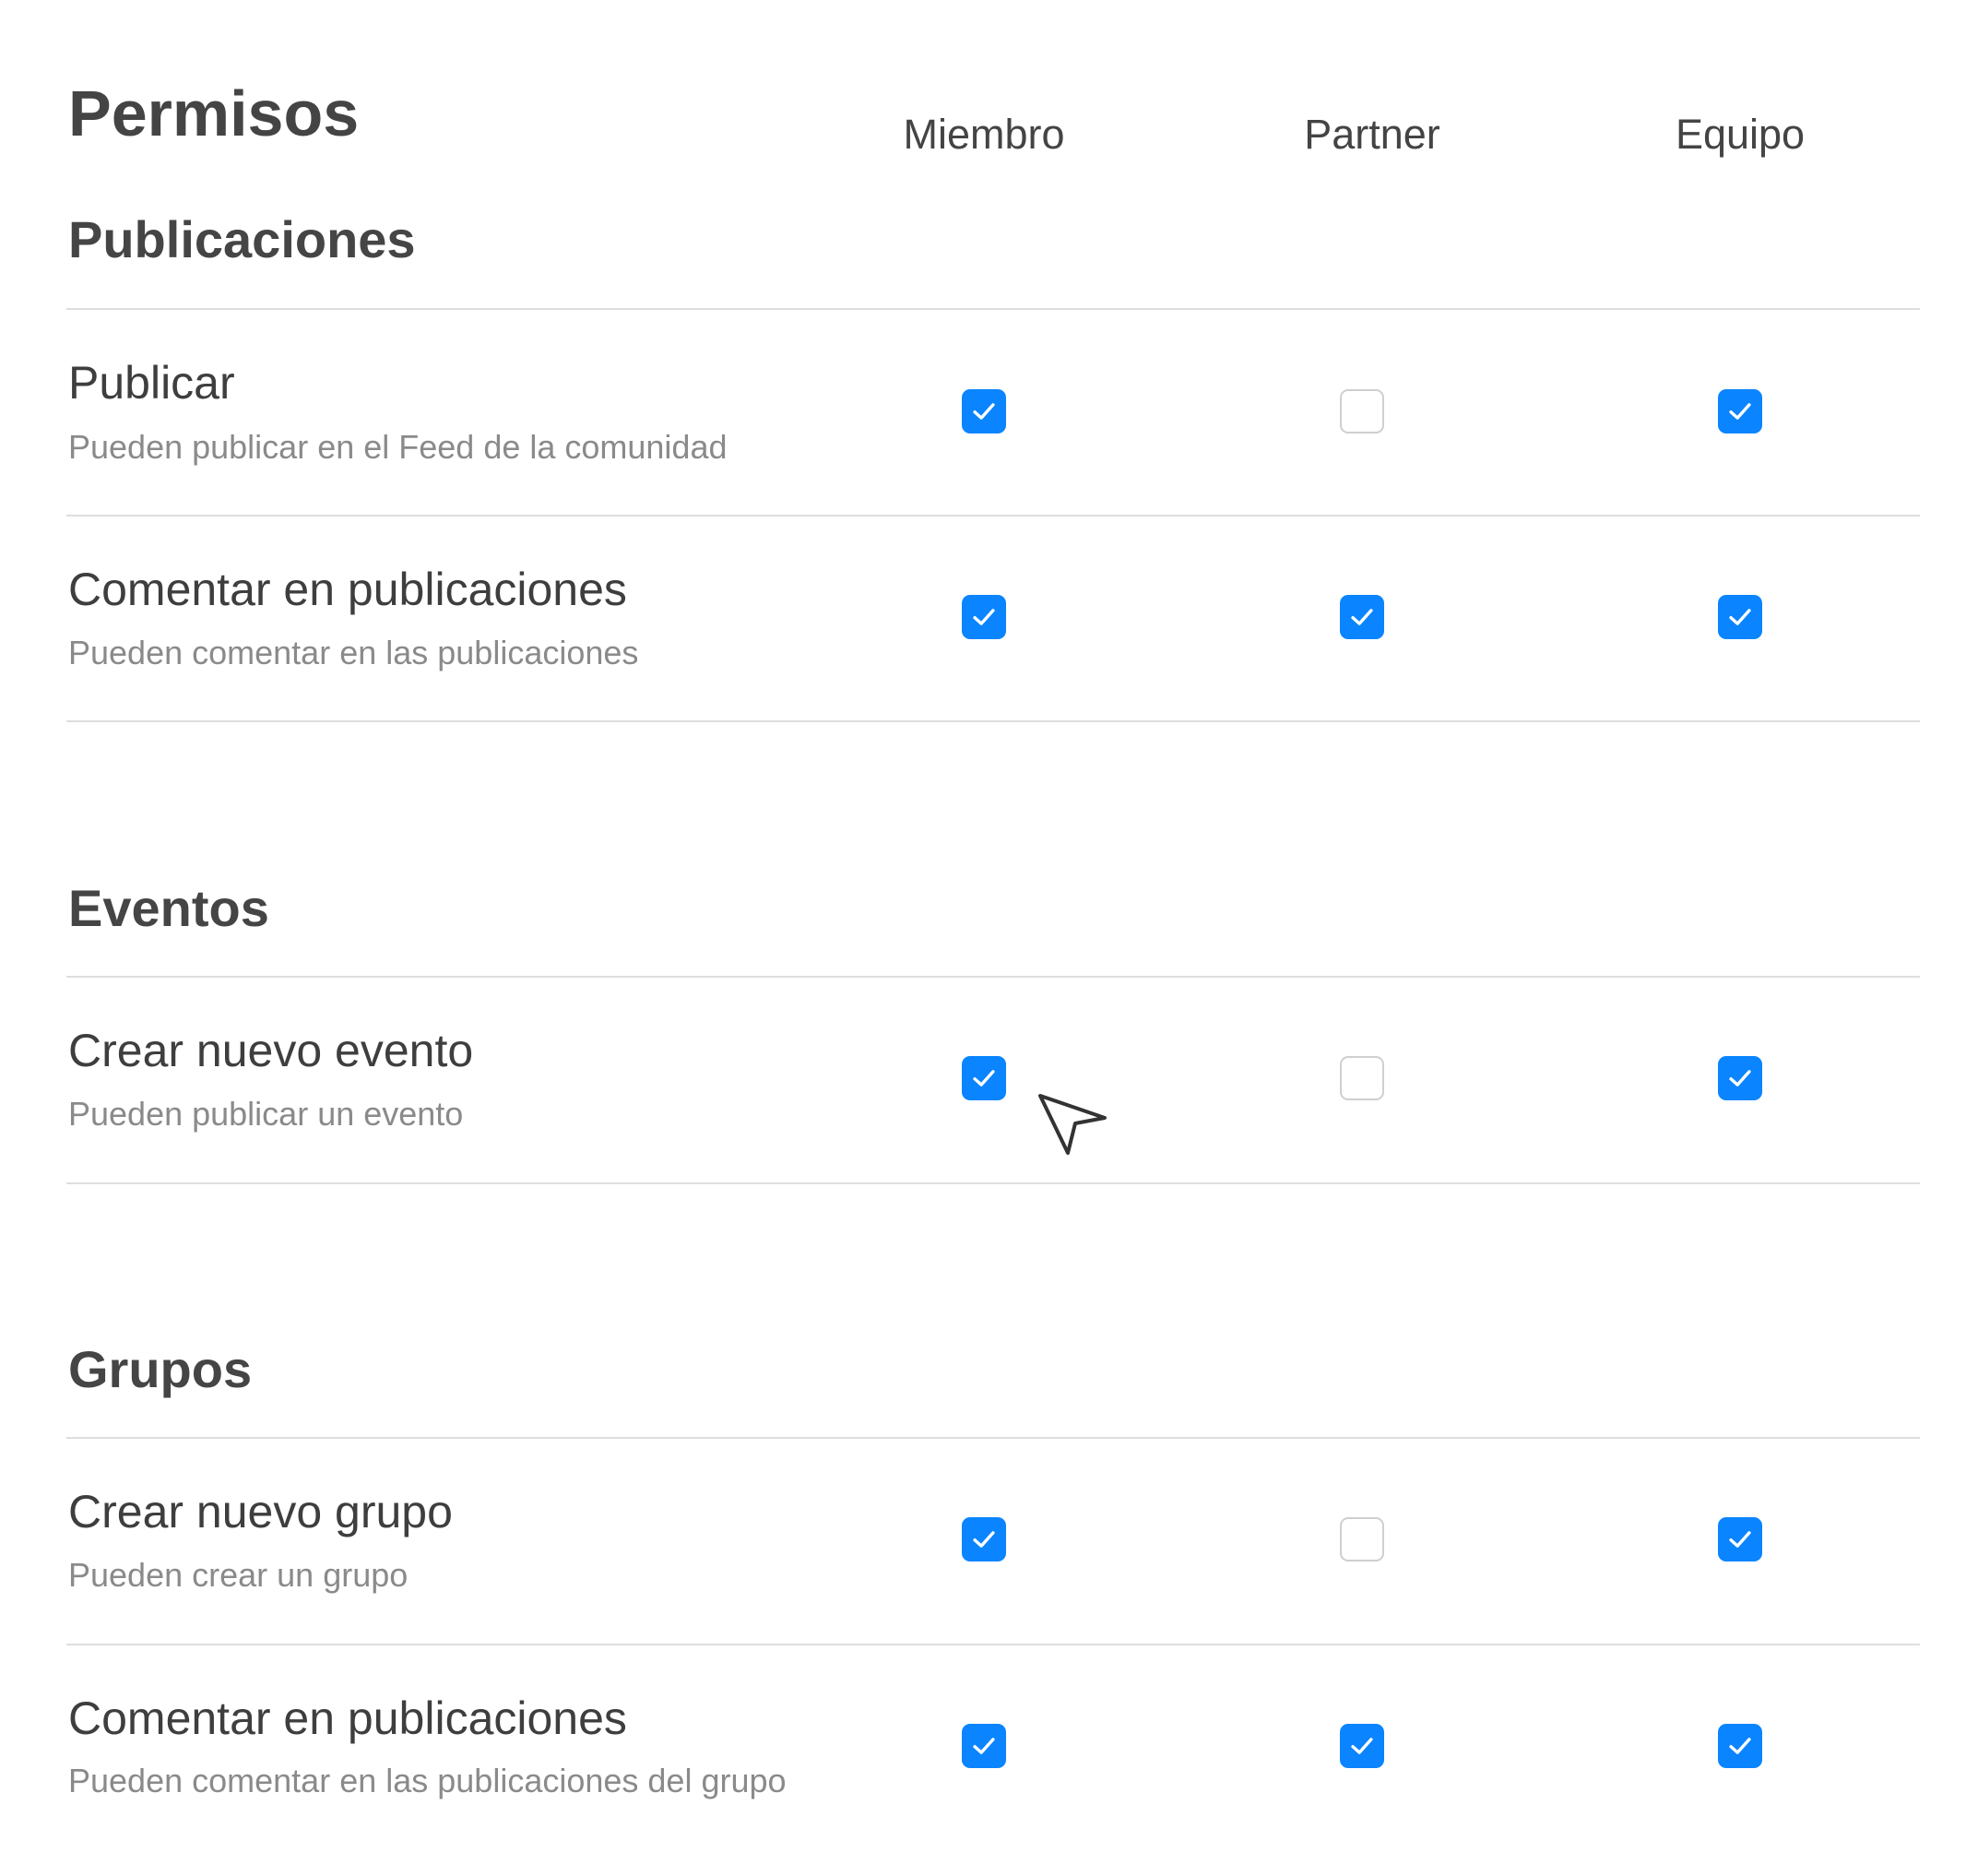 The width and height of the screenshot is (1978, 1876). What do you see at coordinates (151, 383) in the screenshot?
I see `row-title: Publicar` at bounding box center [151, 383].